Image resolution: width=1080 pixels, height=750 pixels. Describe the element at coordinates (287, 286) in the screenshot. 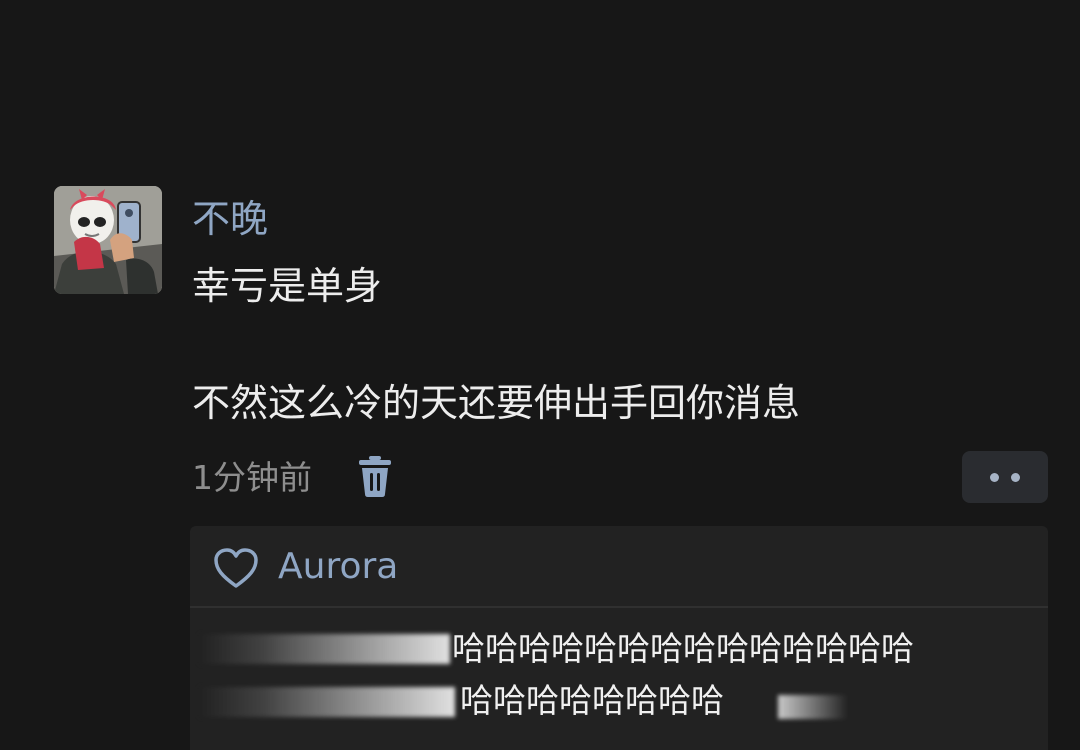

I see `comment-text-line-1: 幸亏是单身` at that location.